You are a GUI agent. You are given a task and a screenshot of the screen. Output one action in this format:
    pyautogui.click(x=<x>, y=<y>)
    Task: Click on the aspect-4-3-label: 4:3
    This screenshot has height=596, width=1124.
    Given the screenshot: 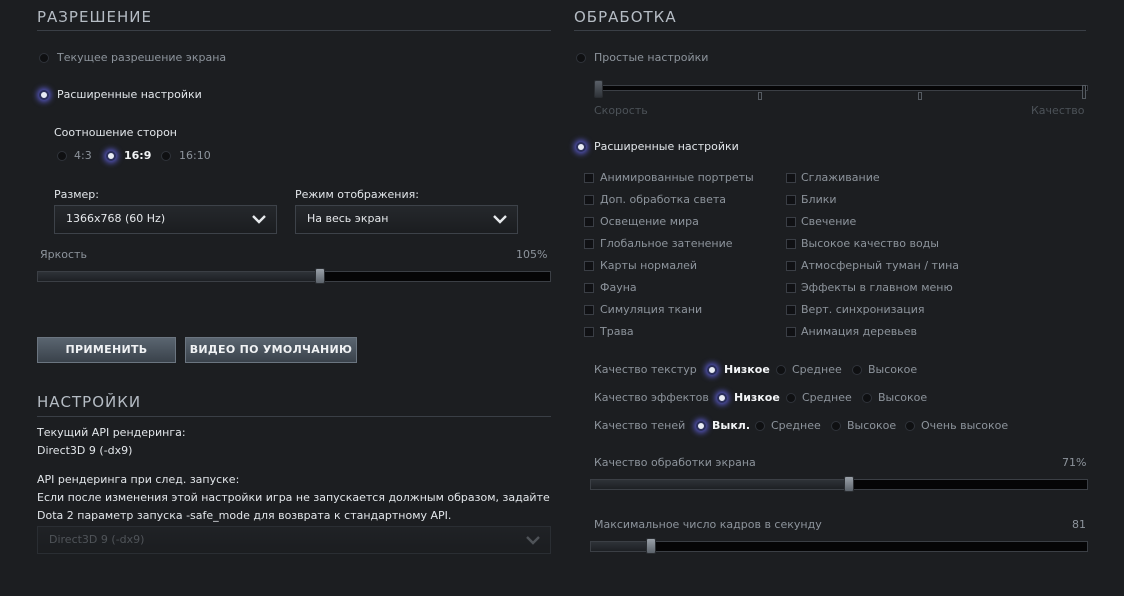 What is the action you would take?
    pyautogui.click(x=83, y=155)
    